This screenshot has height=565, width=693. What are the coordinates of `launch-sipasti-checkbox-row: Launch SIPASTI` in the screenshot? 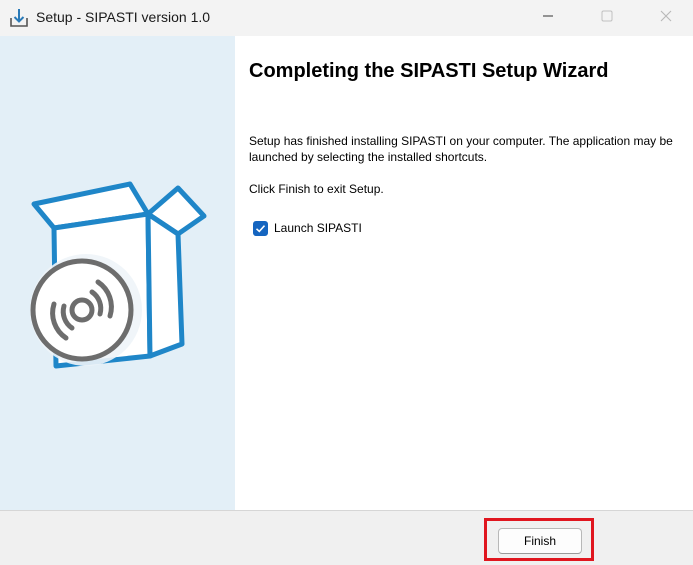 It's located at (307, 228).